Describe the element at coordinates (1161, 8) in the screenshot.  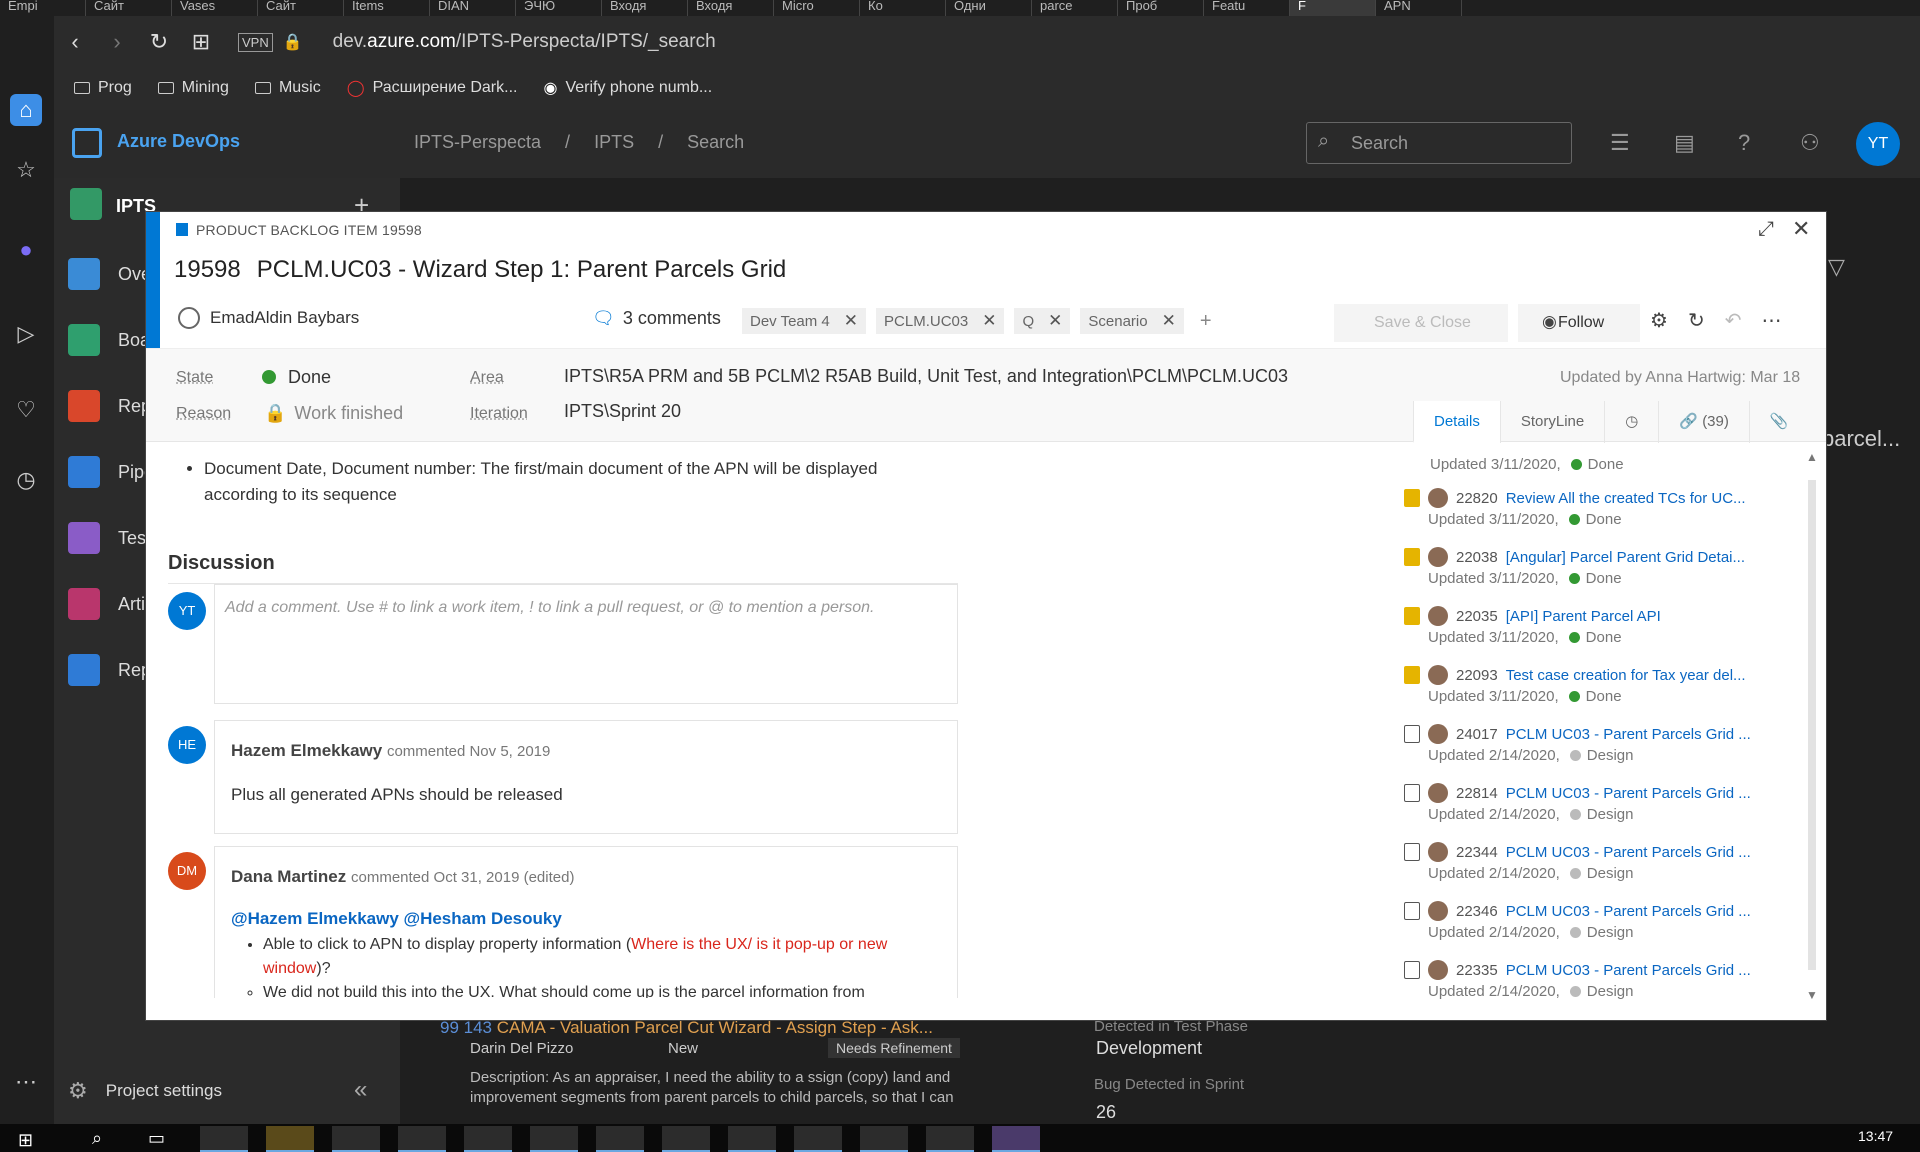
I see `browser-tab: Проб` at that location.